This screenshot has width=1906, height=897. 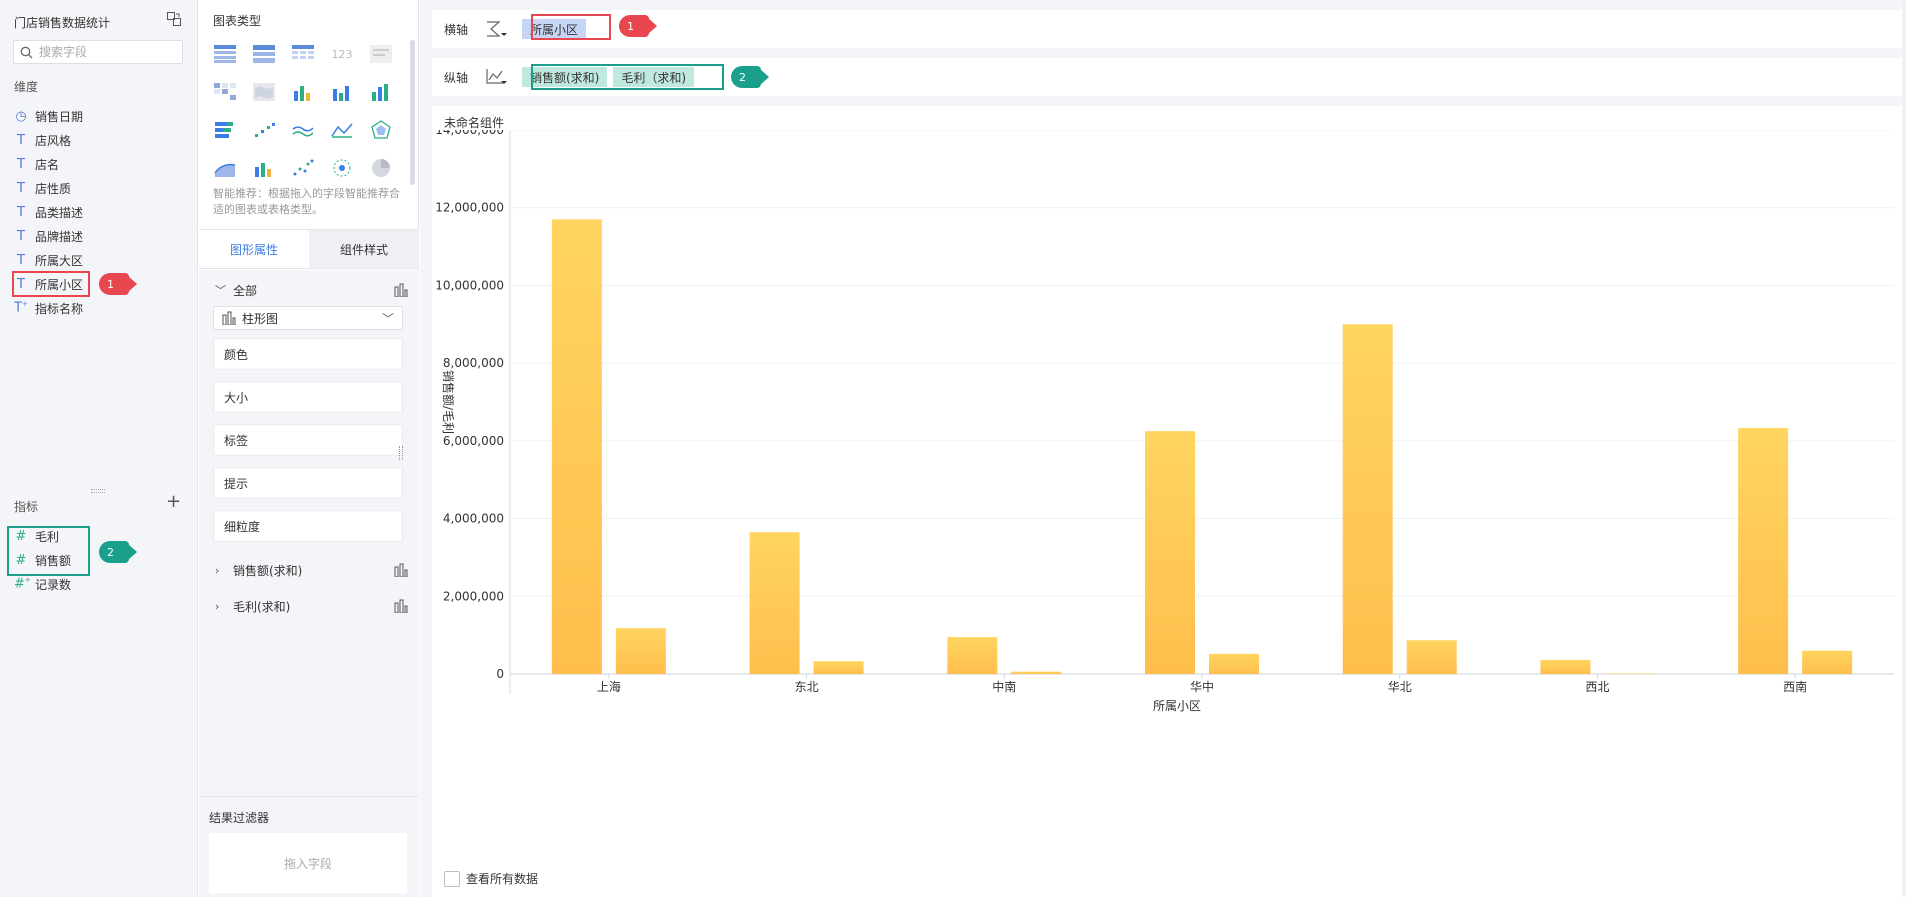 I want to click on y-axis-title: 销售额/毛利, so click(x=448, y=402).